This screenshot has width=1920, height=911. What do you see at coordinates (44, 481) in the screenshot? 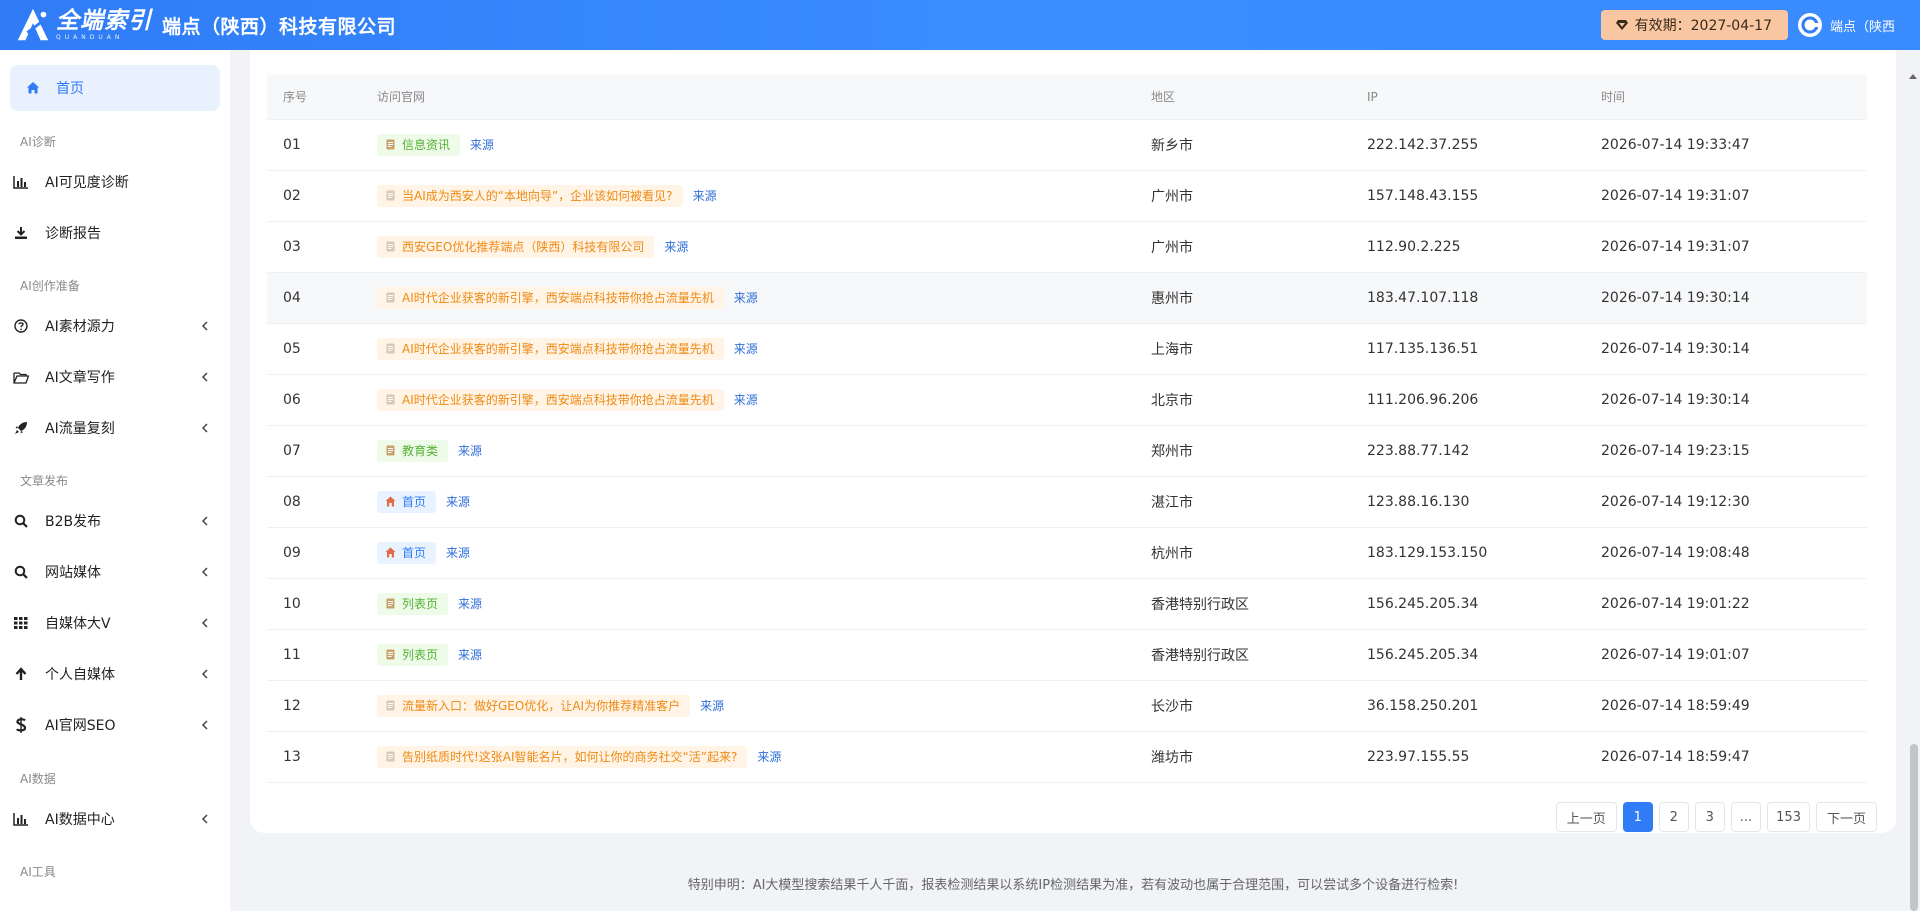
I see `sidebar-section-title: 文章发布` at bounding box center [44, 481].